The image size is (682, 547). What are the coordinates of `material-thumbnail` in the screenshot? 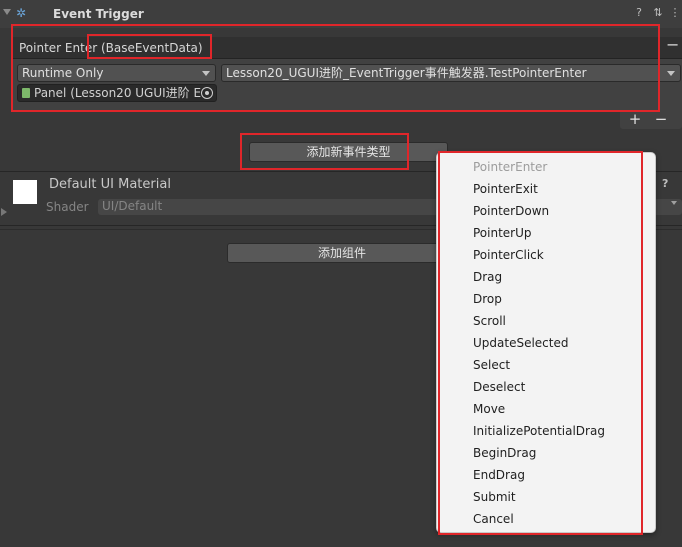 It's located at (25, 192).